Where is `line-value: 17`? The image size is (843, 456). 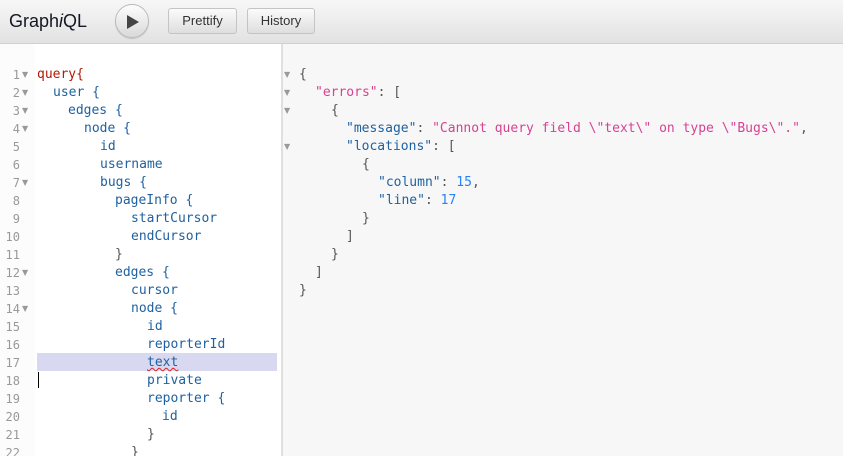
line-value: 17 is located at coordinates (448, 200).